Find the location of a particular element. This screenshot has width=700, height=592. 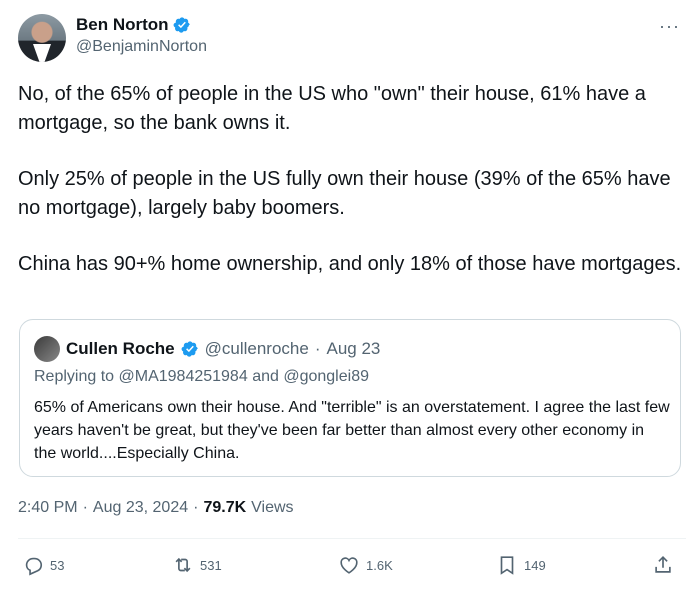

tweet-meta: 2:40 PM · Aug 23, 2024 · 79.7K Views is located at coordinates (156, 508).